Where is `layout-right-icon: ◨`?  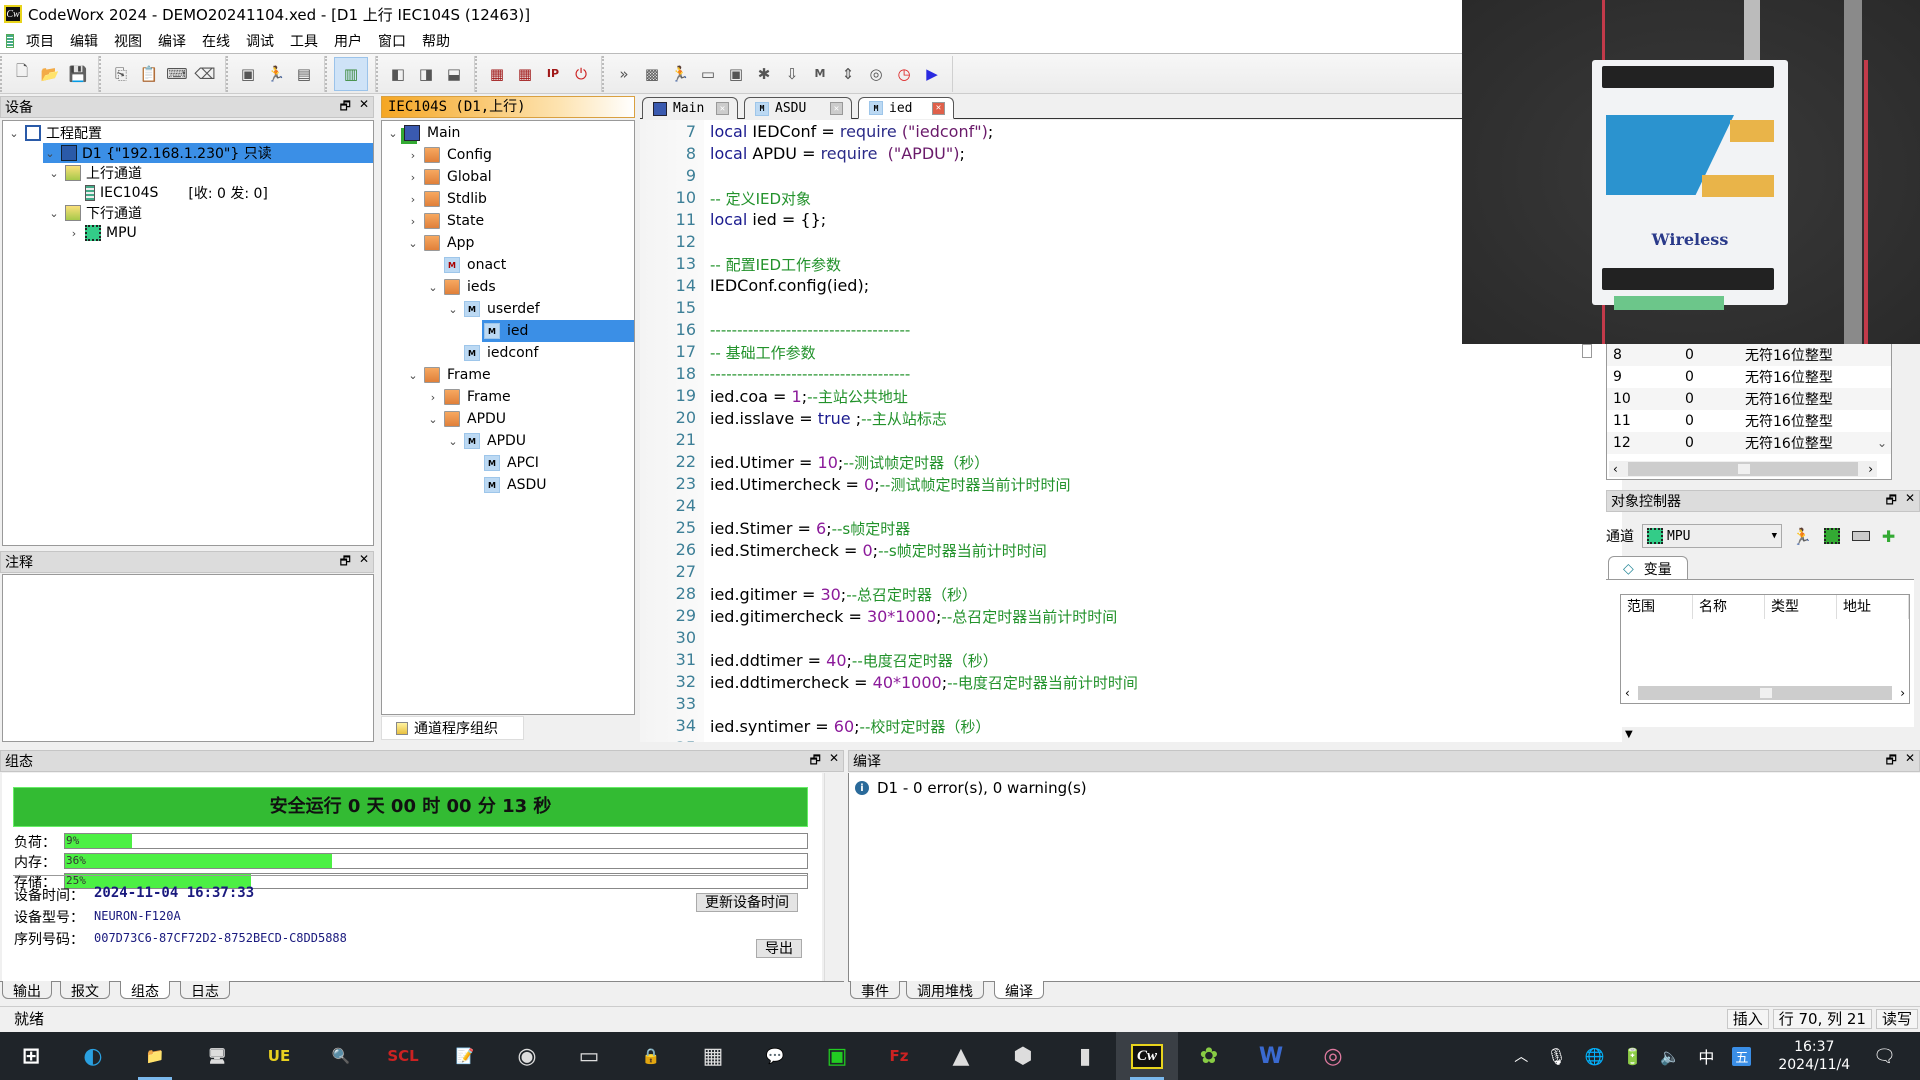 layout-right-icon: ◨ is located at coordinates (426, 74).